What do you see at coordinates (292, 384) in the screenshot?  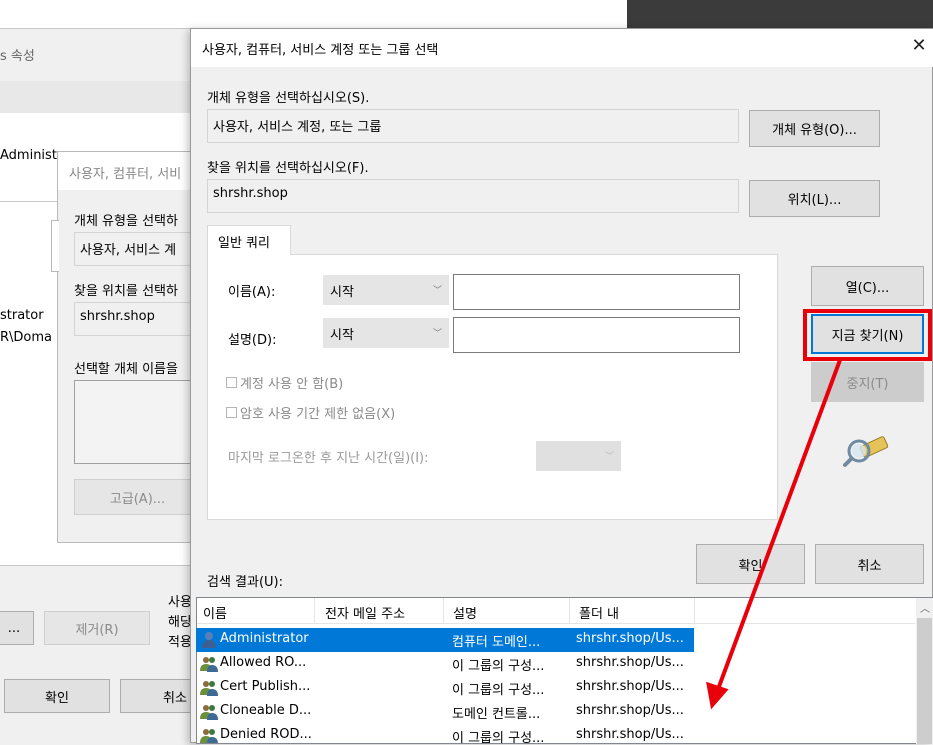 I see `disabled-accounts-label: 계정 사용 안 함(B)` at bounding box center [292, 384].